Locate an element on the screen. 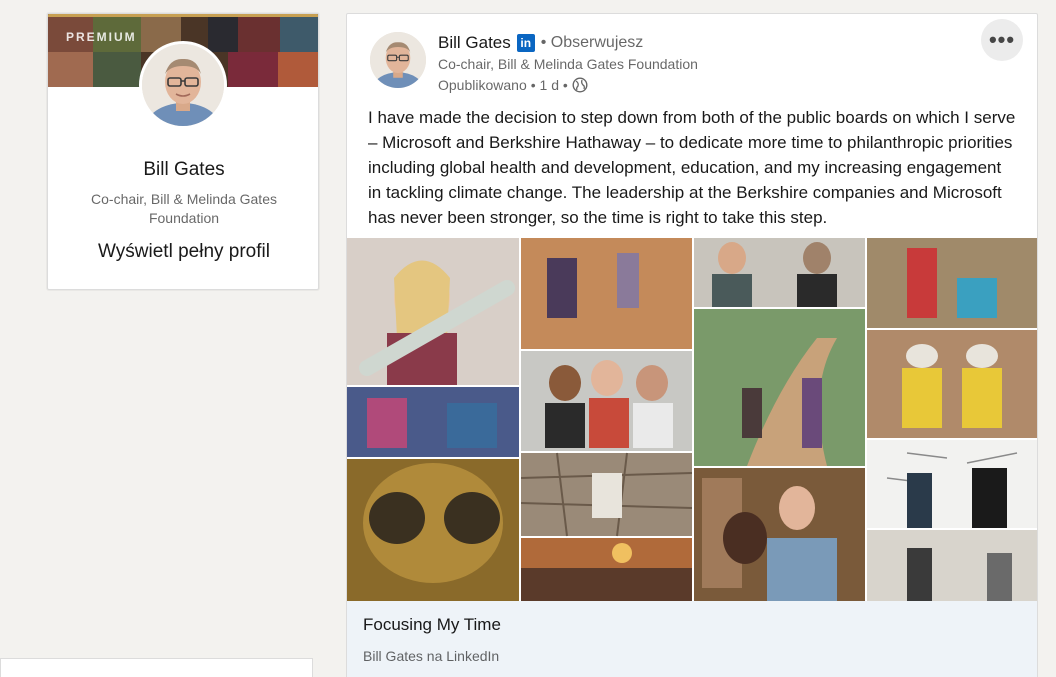  article-source: Bill Gates na LinkedIn is located at coordinates (431, 656).